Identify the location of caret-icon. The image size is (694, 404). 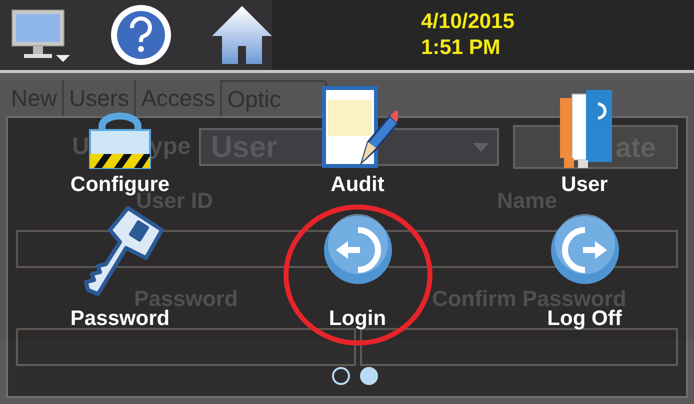
(481, 147).